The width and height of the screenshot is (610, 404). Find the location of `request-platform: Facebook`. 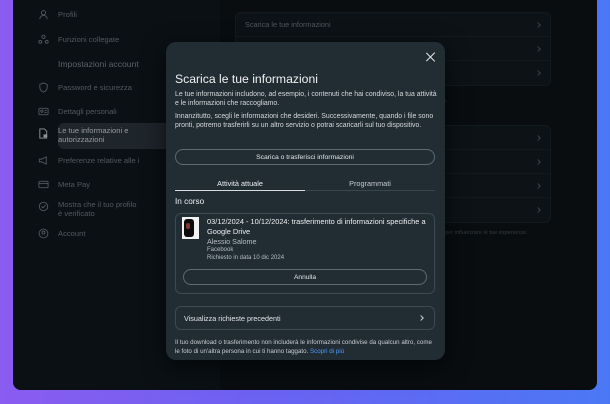

request-platform: Facebook is located at coordinates (220, 250).